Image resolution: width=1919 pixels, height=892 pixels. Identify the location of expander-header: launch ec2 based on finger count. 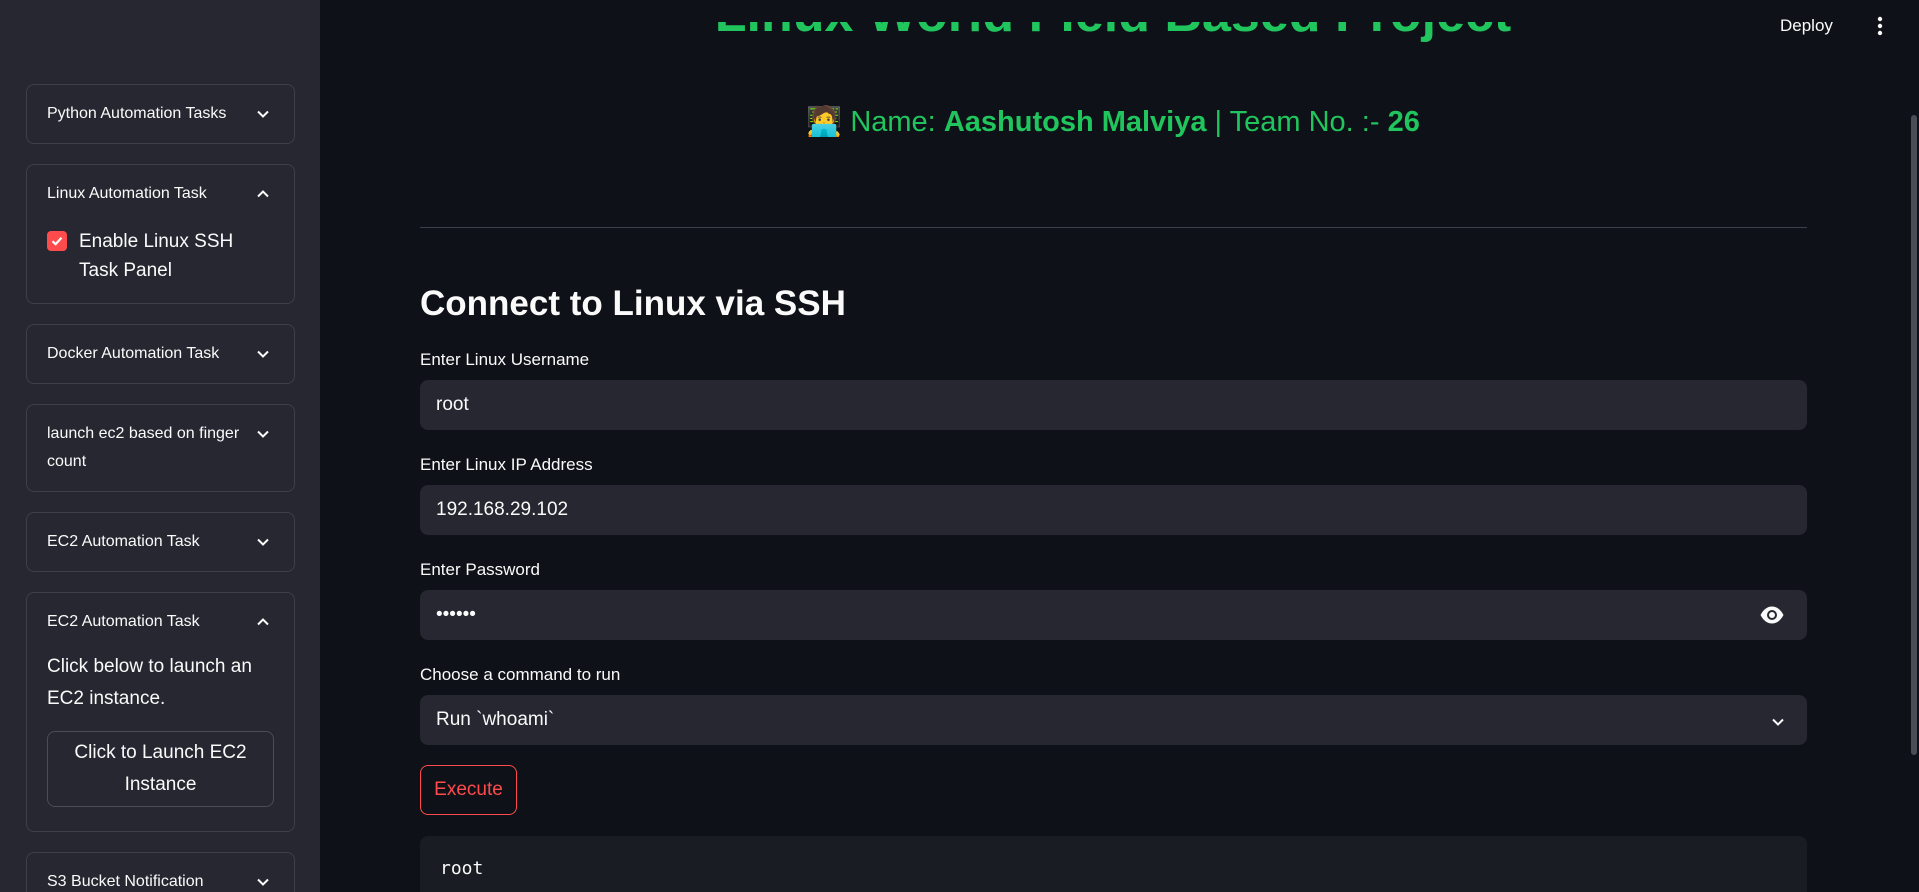
(160, 448).